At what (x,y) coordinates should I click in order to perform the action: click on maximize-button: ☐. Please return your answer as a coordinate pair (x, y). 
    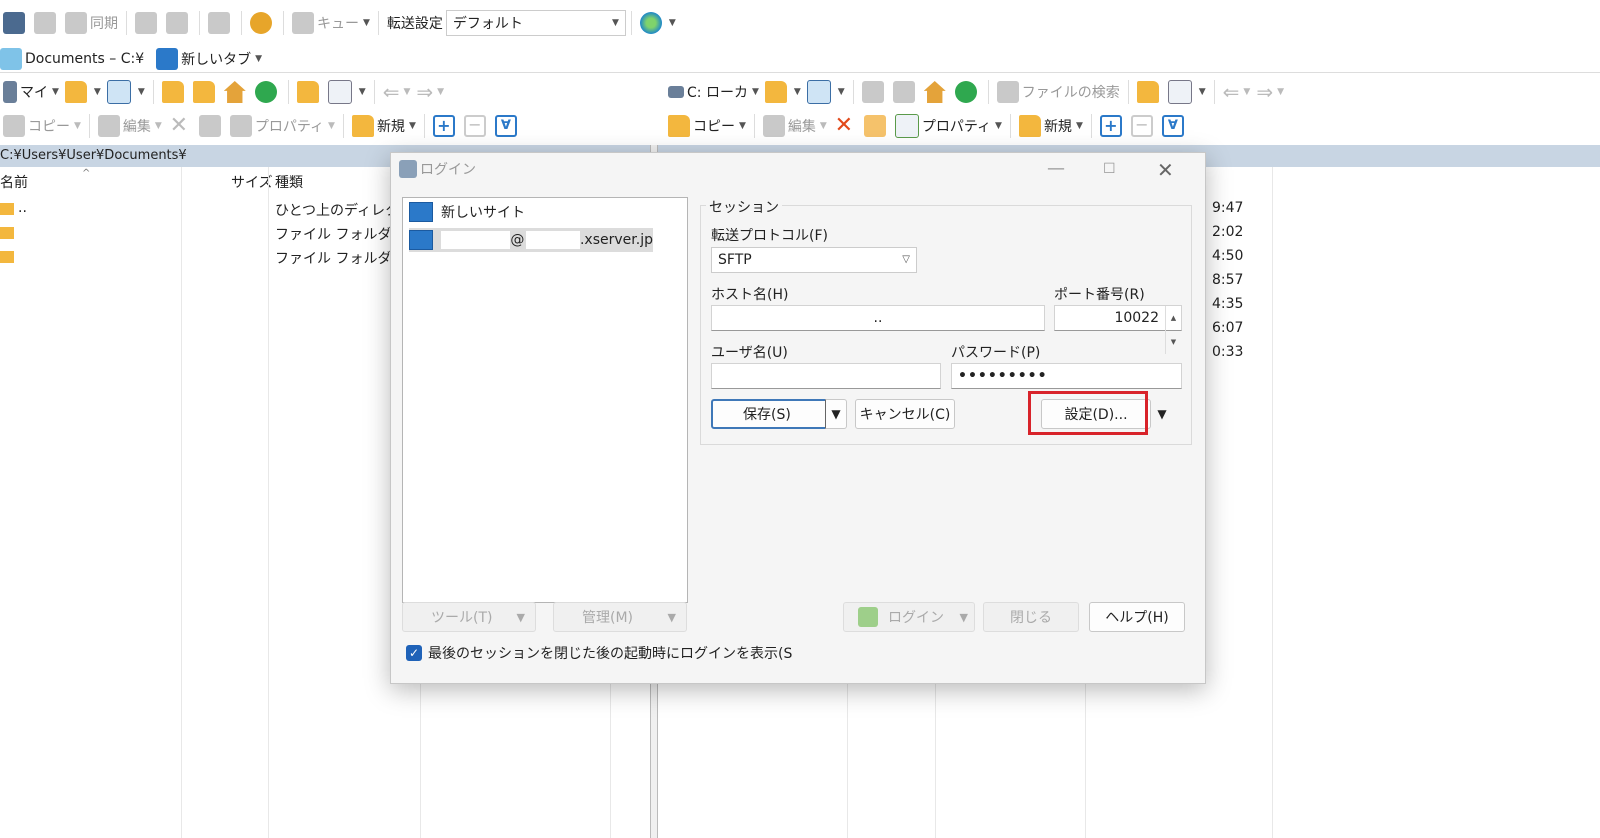
    Looking at the image, I should click on (1109, 169).